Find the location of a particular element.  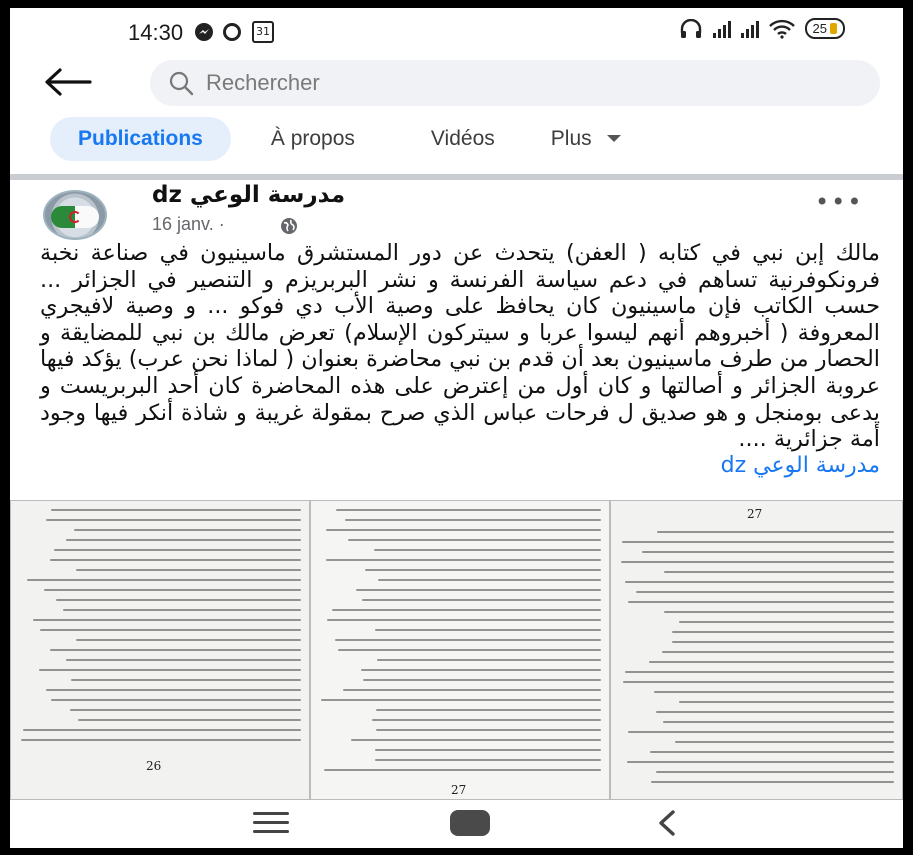

calendar-day: 31 is located at coordinates (263, 31).